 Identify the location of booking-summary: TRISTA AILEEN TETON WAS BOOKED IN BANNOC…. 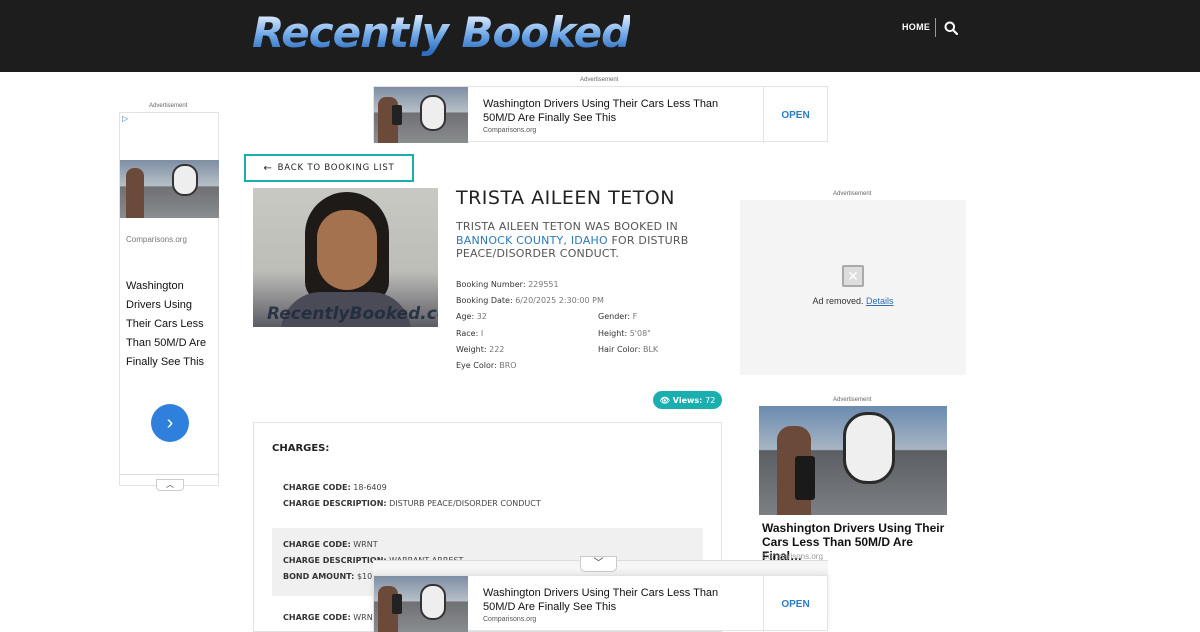
(593, 240).